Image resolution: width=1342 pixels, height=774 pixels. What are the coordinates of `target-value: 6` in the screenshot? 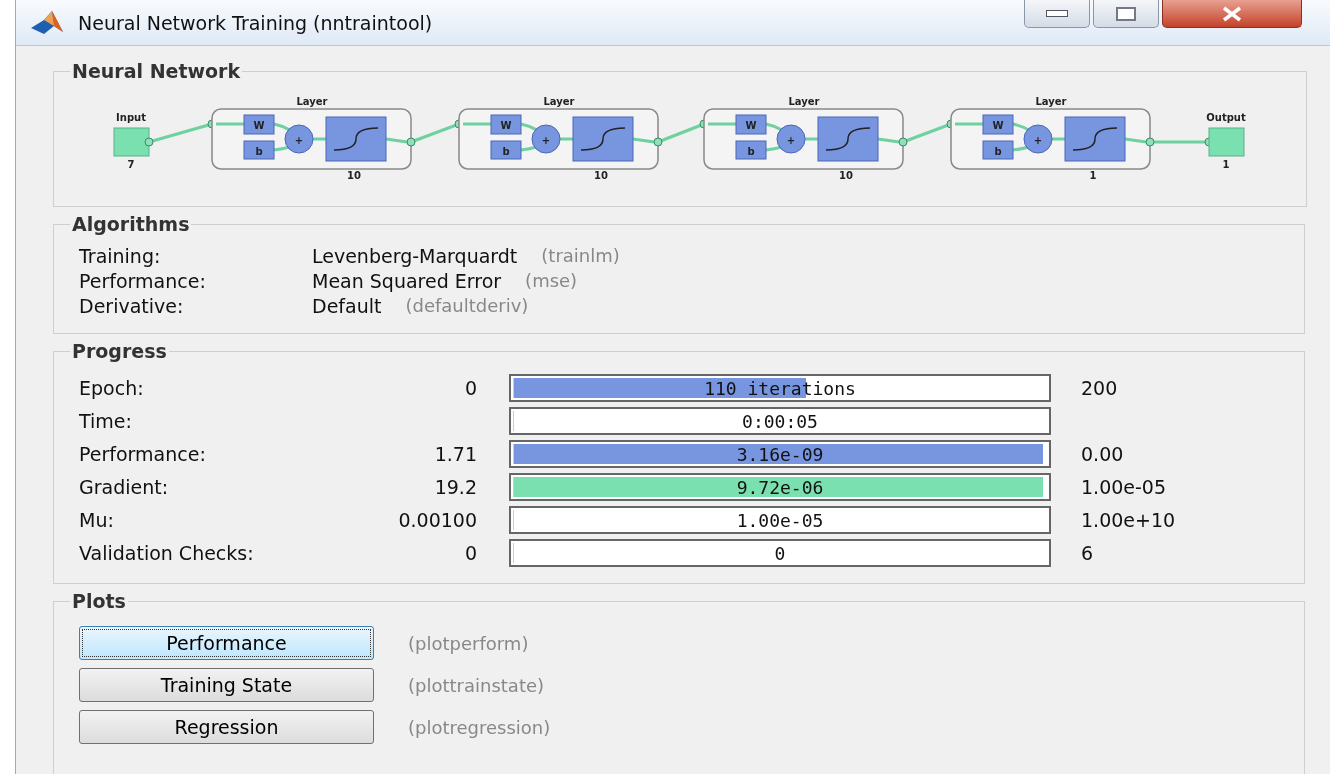 It's located at (1087, 553).